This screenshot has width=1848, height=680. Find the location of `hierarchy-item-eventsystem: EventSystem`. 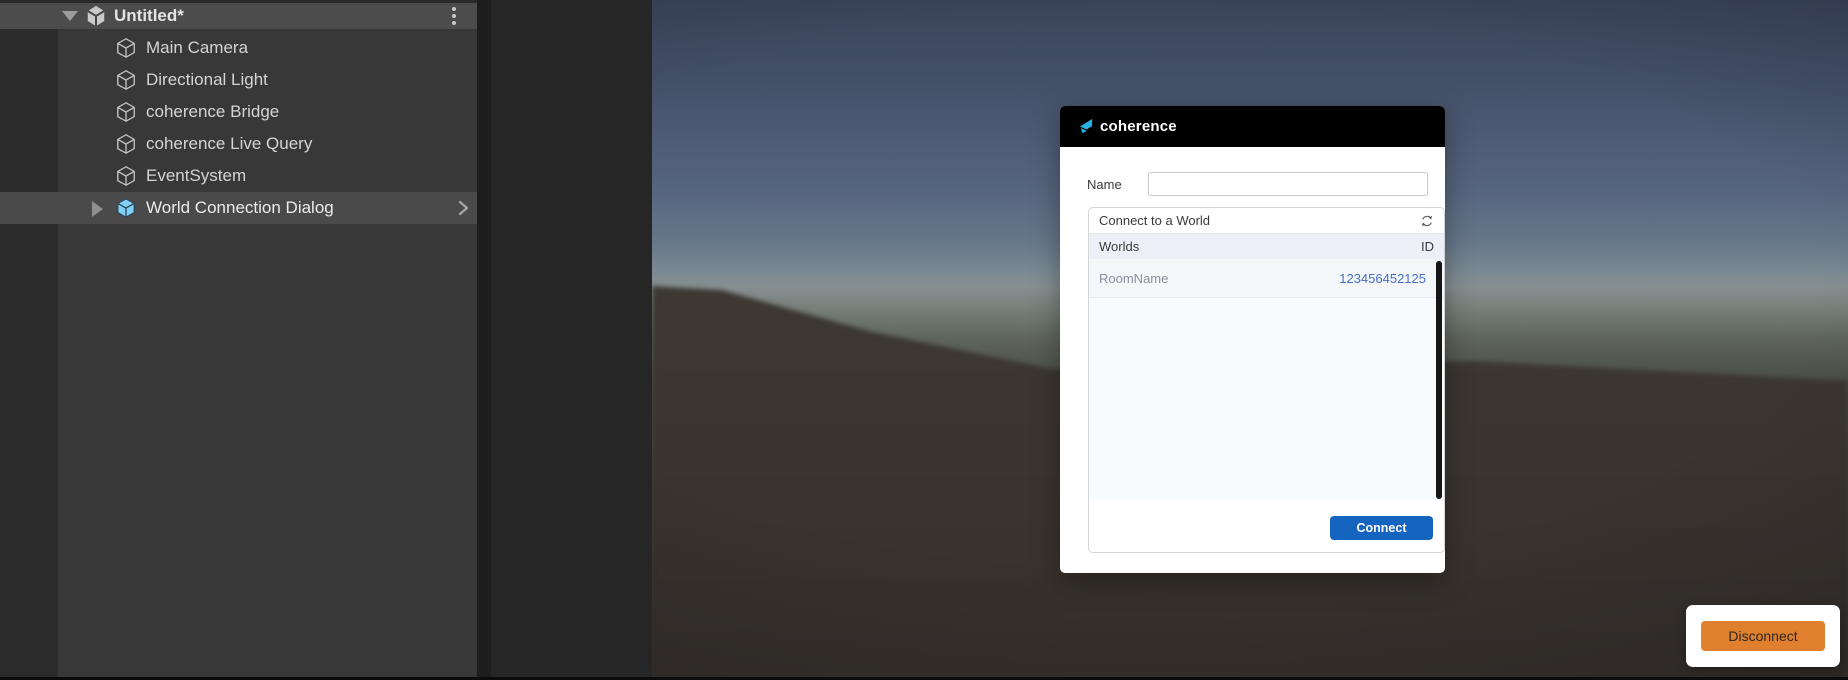

hierarchy-item-eventsystem: EventSystem is located at coordinates (238, 176).